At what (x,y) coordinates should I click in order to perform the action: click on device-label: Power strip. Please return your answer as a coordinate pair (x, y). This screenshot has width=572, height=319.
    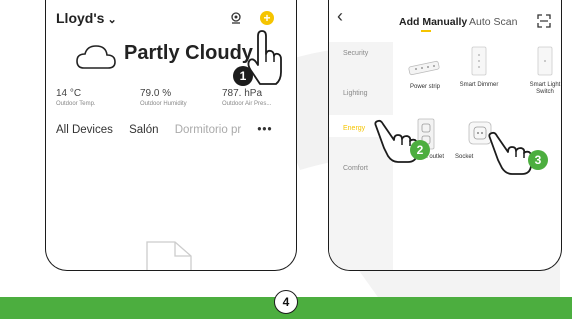
    Looking at the image, I should click on (424, 87).